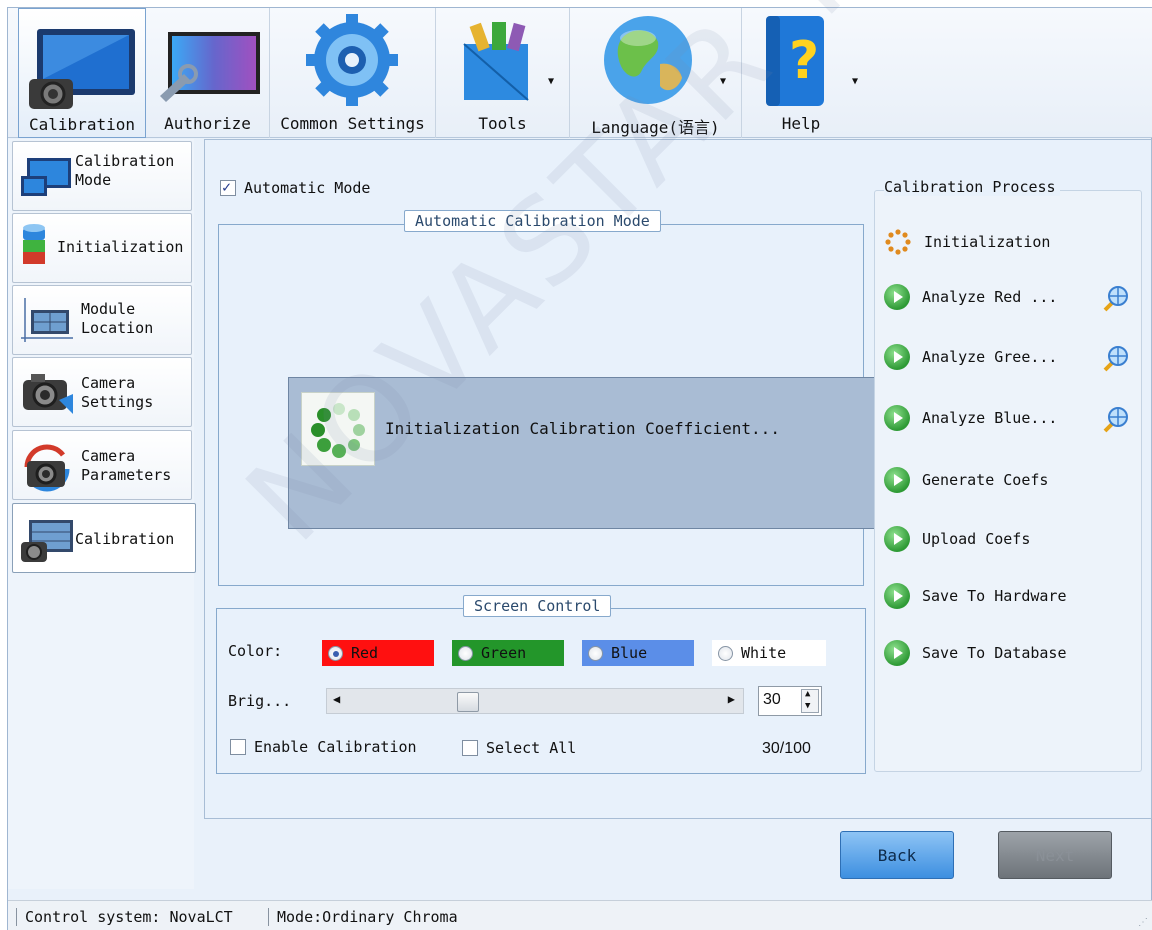 Image resolution: width=1152 pixels, height=930 pixels. Describe the element at coordinates (975, 596) in the screenshot. I see `process-step-save-hardware: Save To Hardware` at that location.